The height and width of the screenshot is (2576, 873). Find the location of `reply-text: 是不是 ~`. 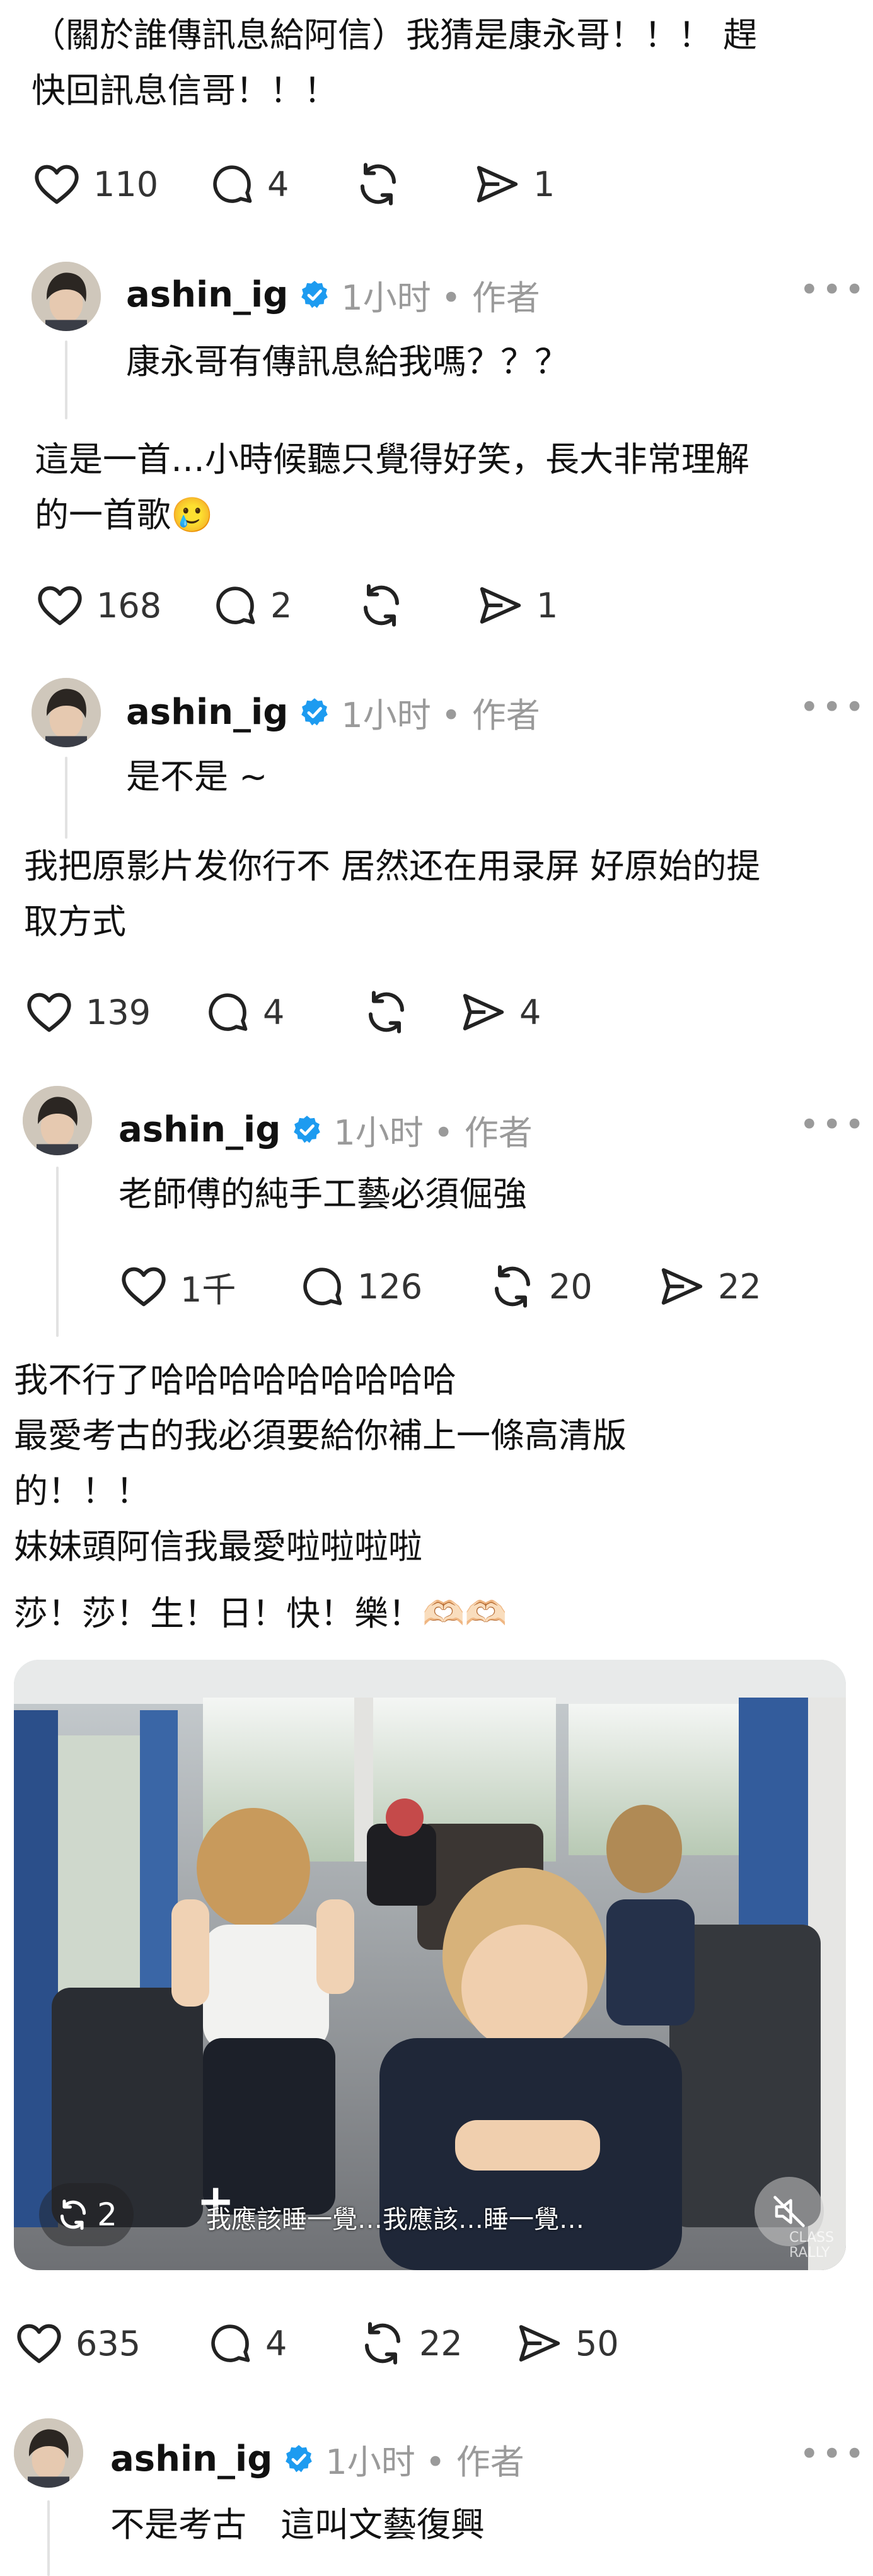

reply-text: 是不是 ~ is located at coordinates (197, 776).